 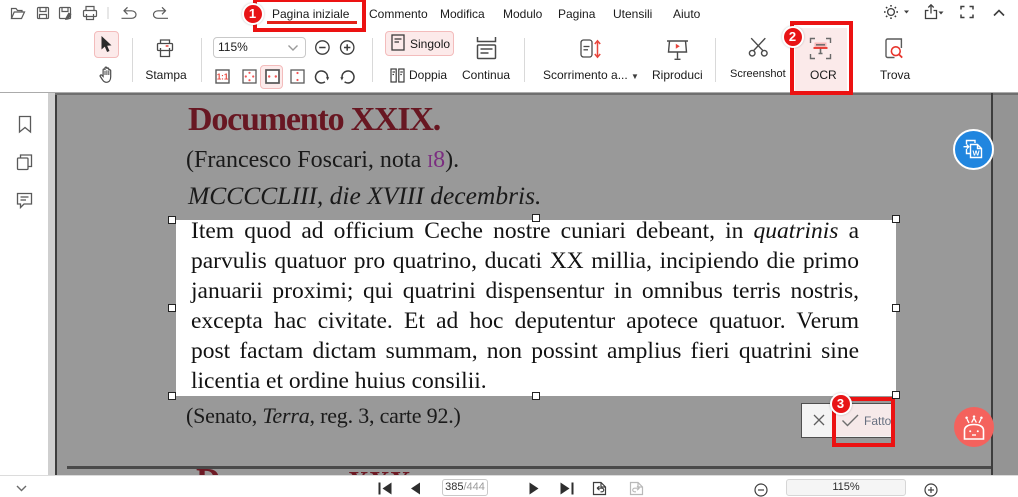 I want to click on svg-text: 1:1, so click(x=223, y=77).